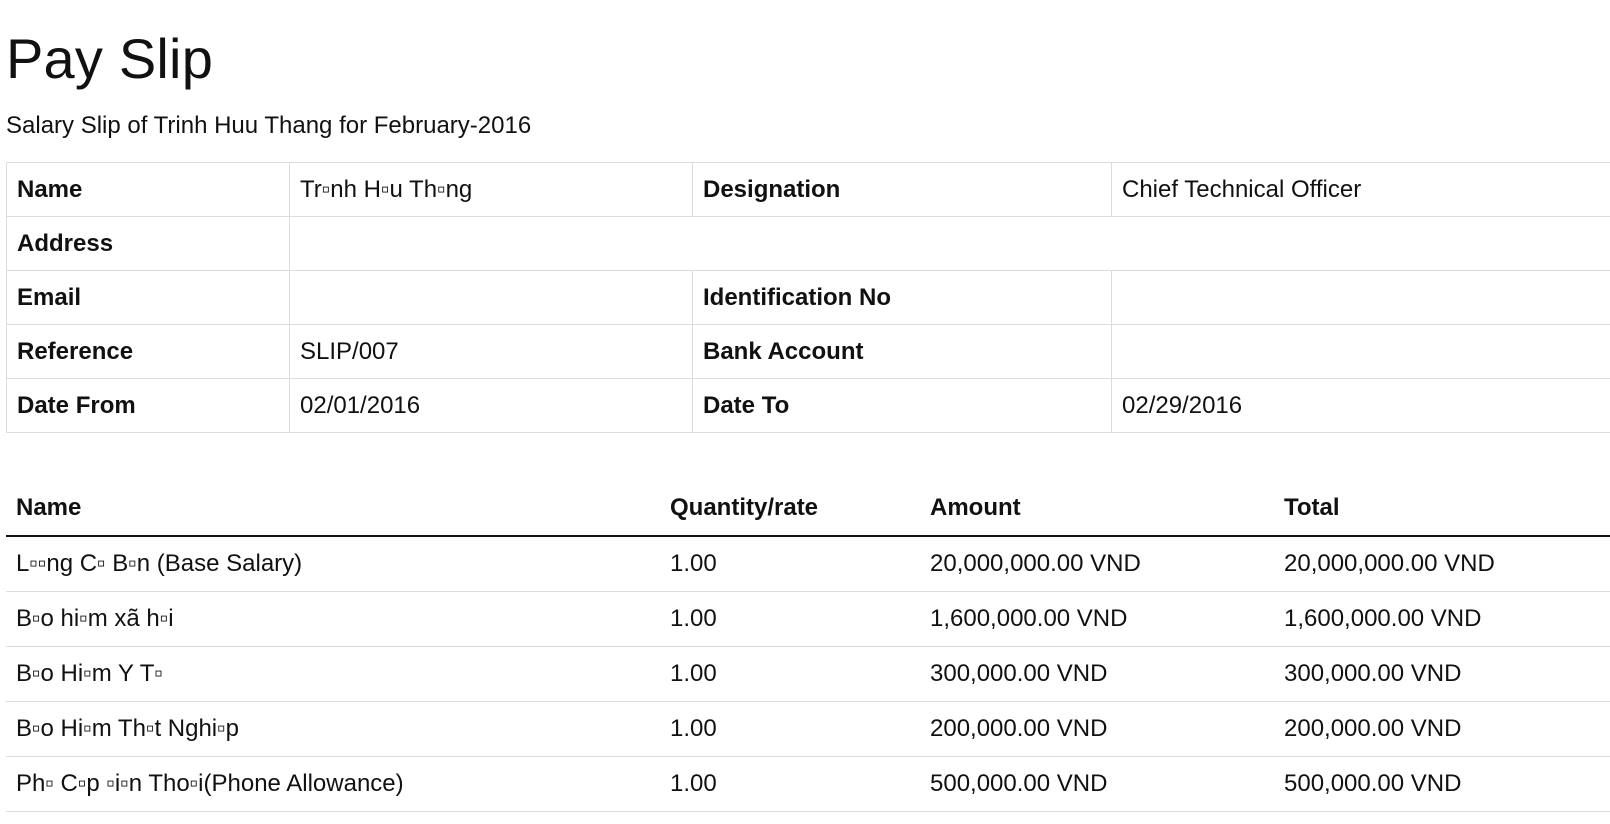 The width and height of the screenshot is (1610, 824). What do you see at coordinates (902, 189) in the screenshot?
I see `designation-label: Designation` at bounding box center [902, 189].